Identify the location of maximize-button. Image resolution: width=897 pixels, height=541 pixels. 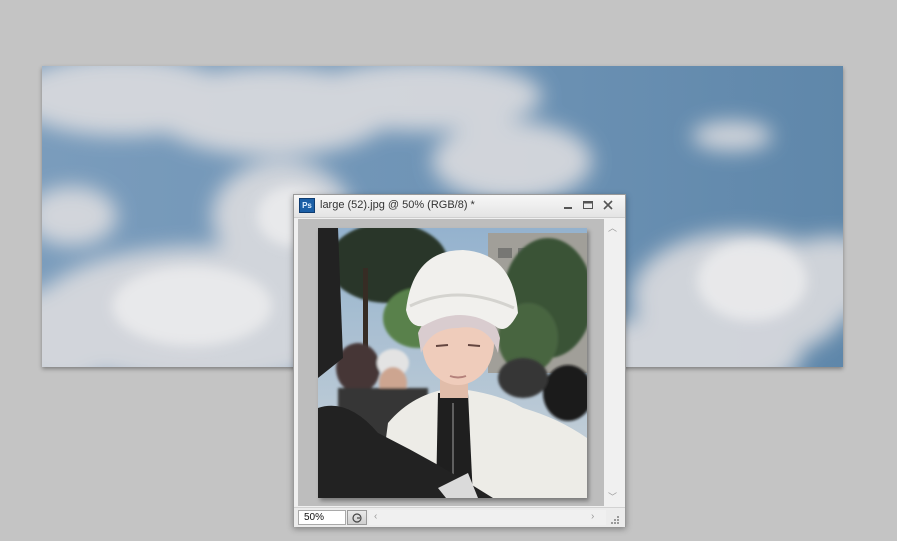
(588, 205).